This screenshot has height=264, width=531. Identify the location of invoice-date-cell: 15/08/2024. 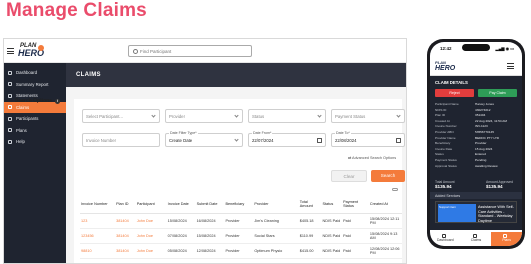
(181, 221).